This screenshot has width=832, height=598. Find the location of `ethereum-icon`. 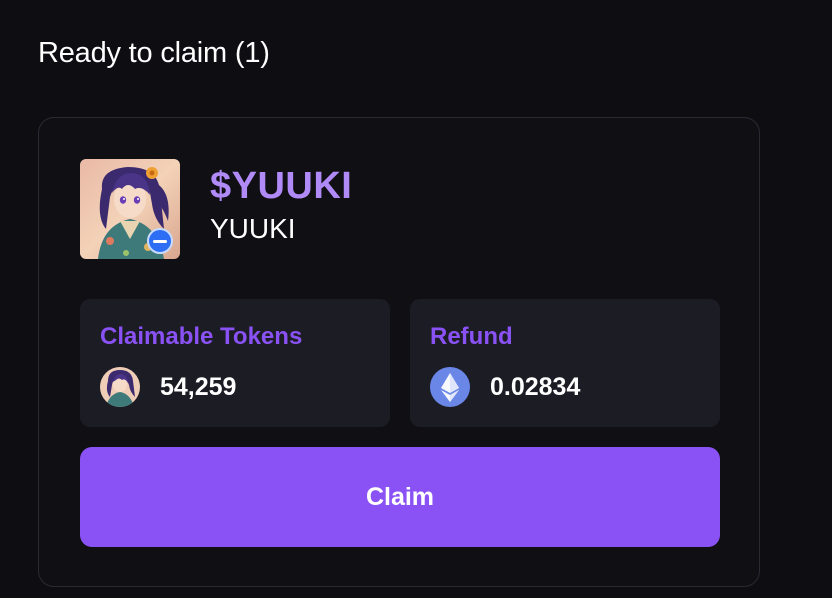

ethereum-icon is located at coordinates (450, 387).